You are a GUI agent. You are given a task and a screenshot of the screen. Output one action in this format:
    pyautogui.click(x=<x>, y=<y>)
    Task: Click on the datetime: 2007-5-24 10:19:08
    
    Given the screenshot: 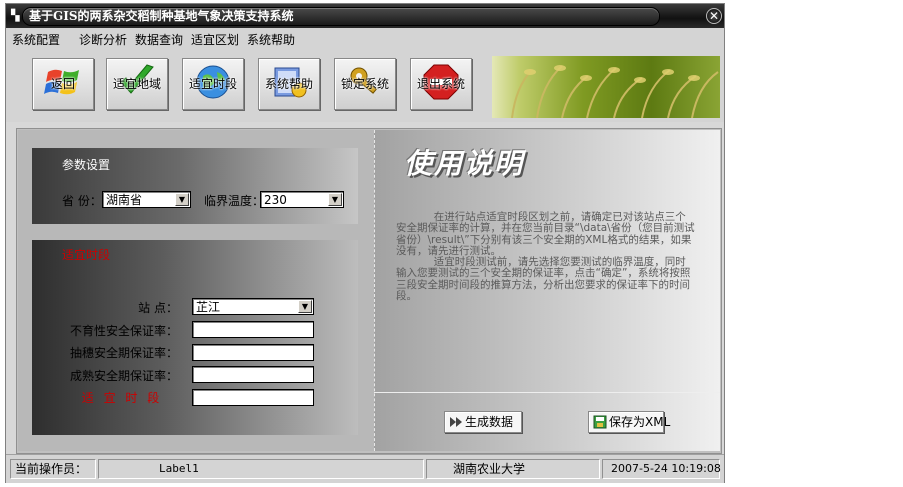 What is the action you would take?
    pyautogui.click(x=666, y=468)
    